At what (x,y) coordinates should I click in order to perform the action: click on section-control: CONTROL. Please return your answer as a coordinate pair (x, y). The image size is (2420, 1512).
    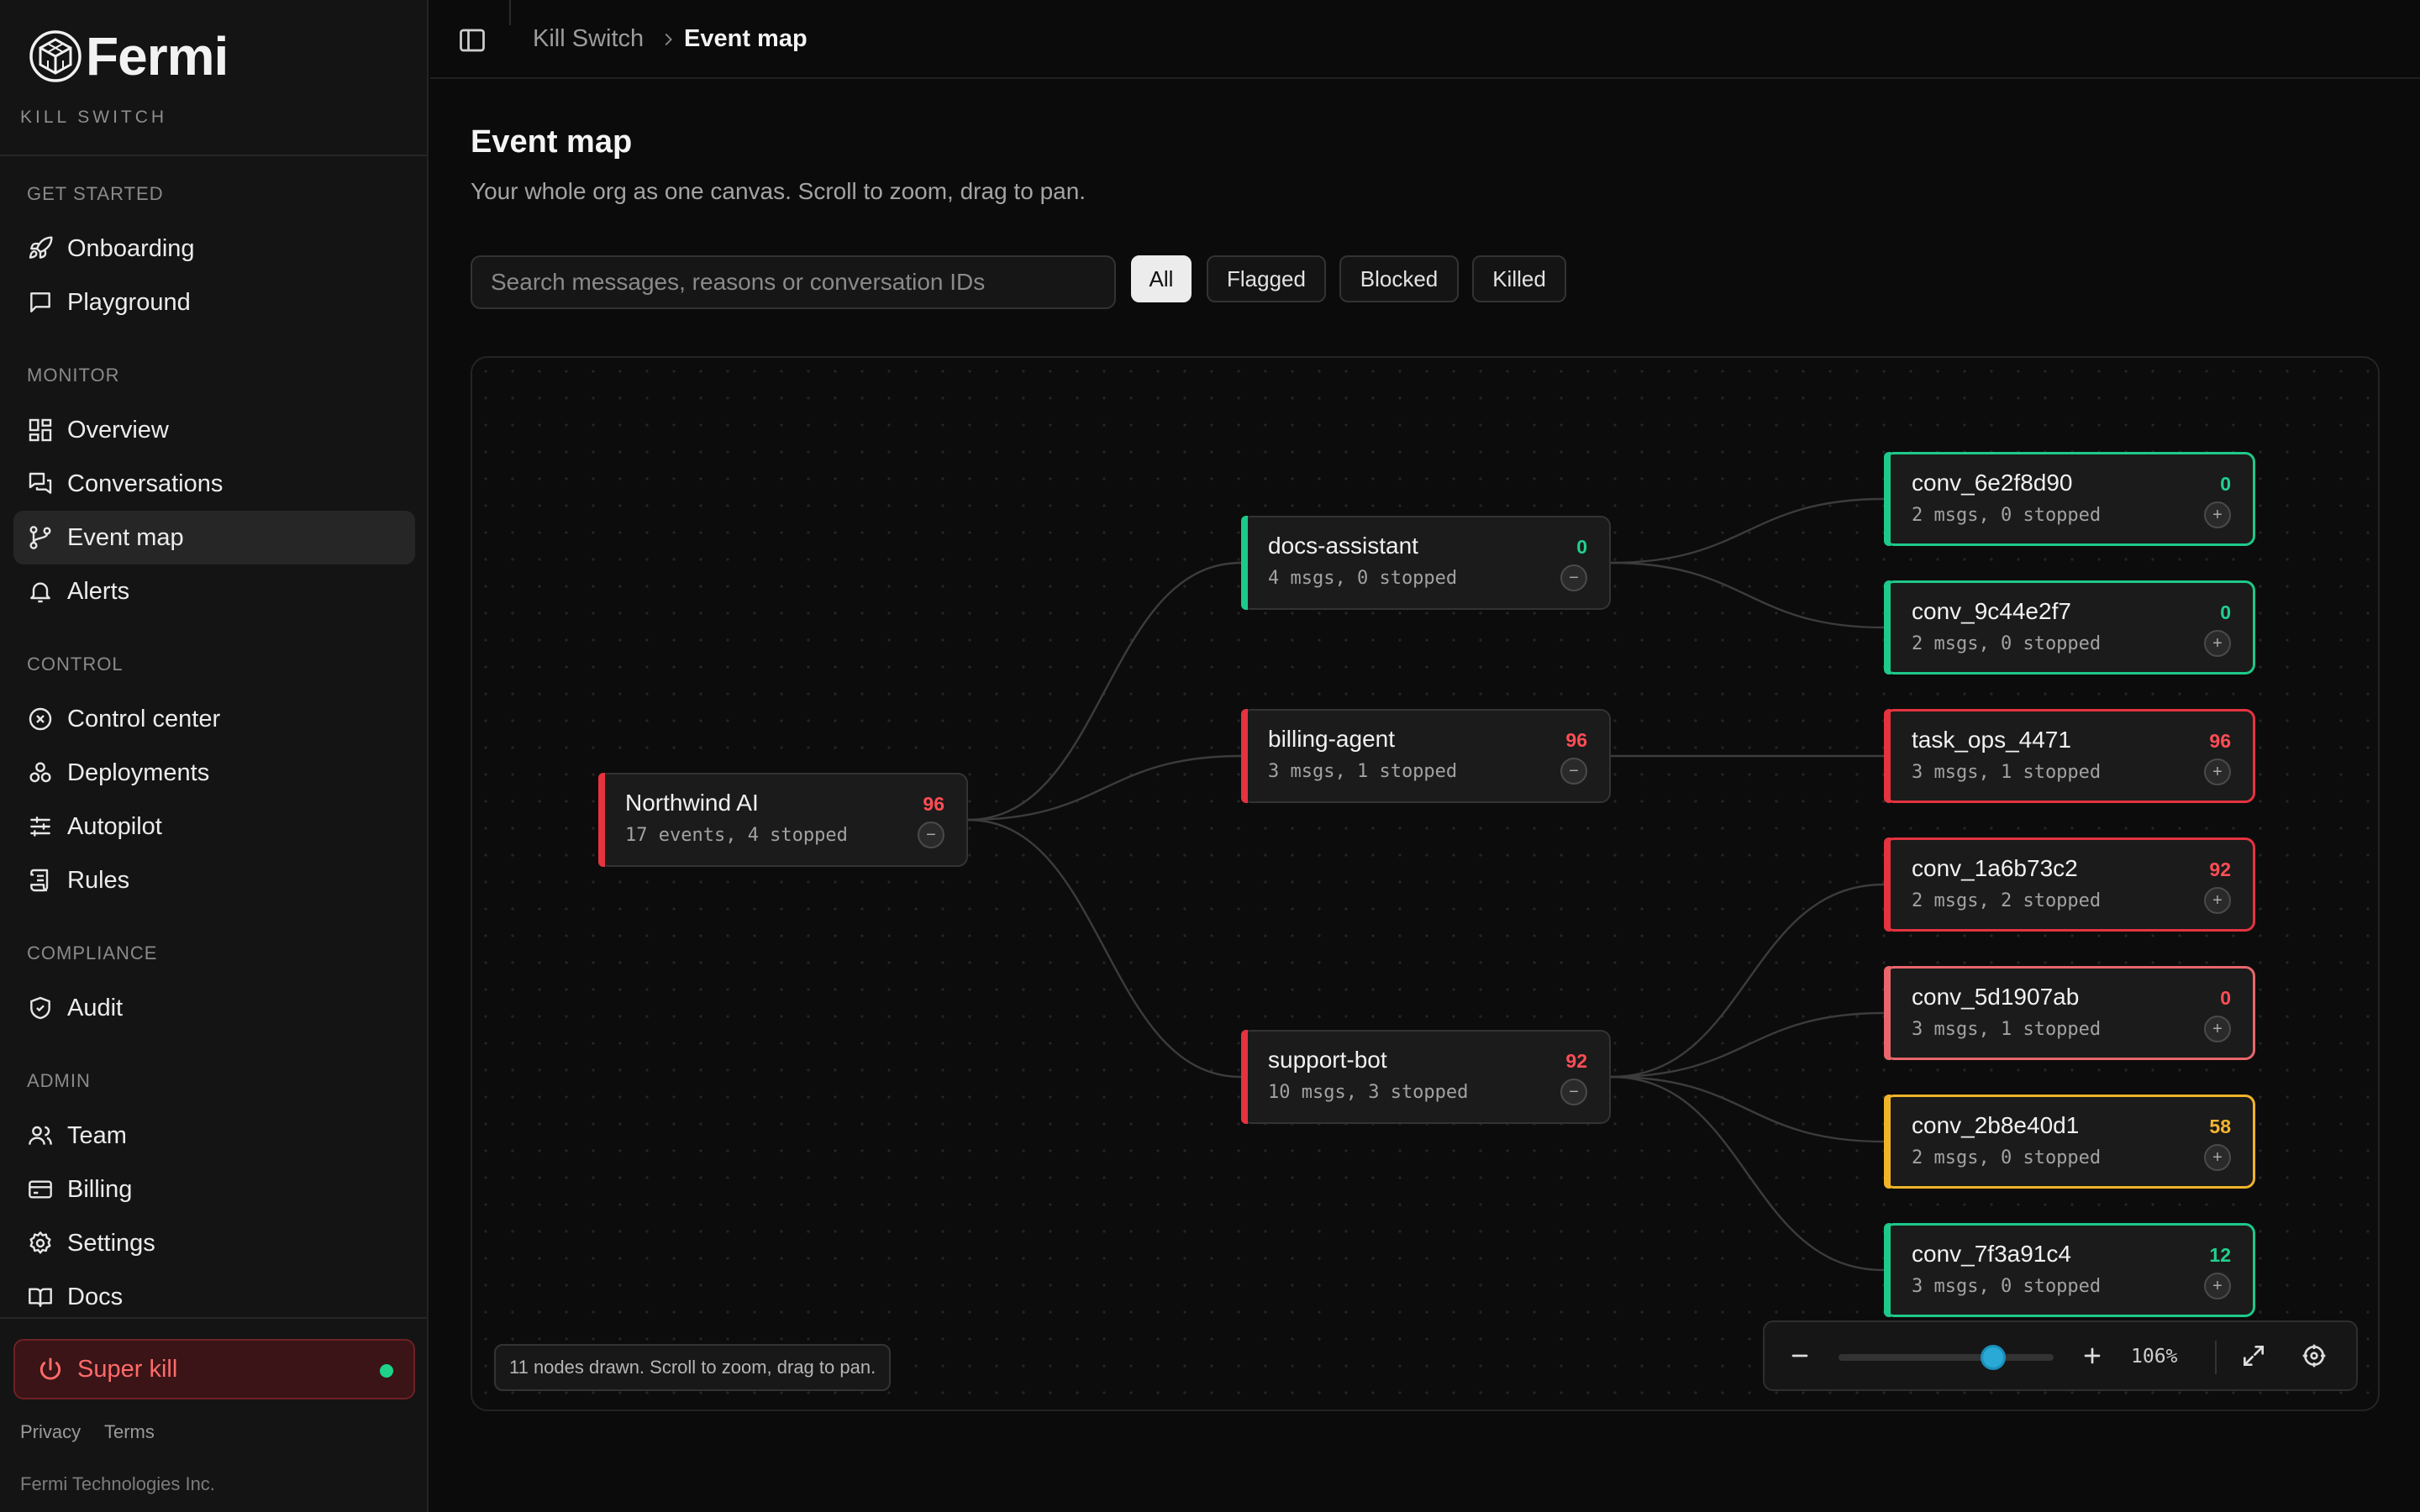
    Looking at the image, I should click on (75, 664).